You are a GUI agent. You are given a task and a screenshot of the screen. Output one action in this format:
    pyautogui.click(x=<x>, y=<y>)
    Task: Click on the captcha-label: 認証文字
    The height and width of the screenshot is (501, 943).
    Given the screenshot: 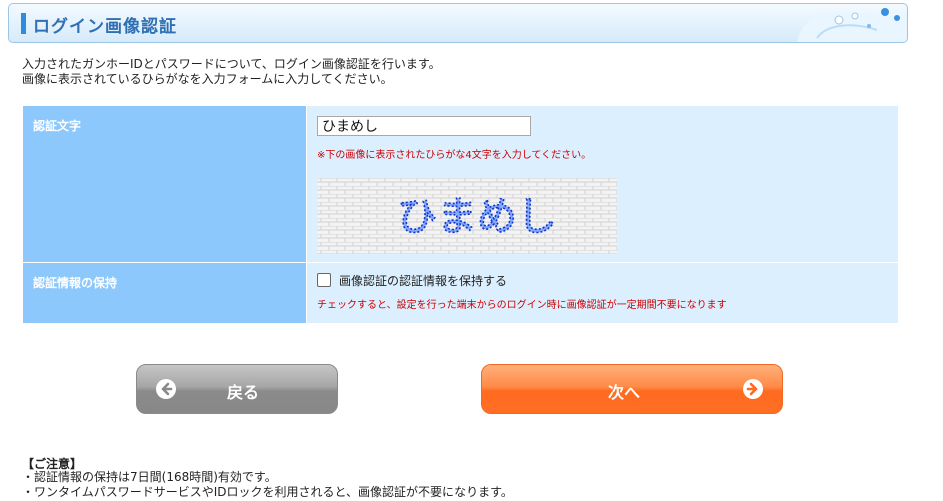 What is the action you would take?
    pyautogui.click(x=57, y=126)
    